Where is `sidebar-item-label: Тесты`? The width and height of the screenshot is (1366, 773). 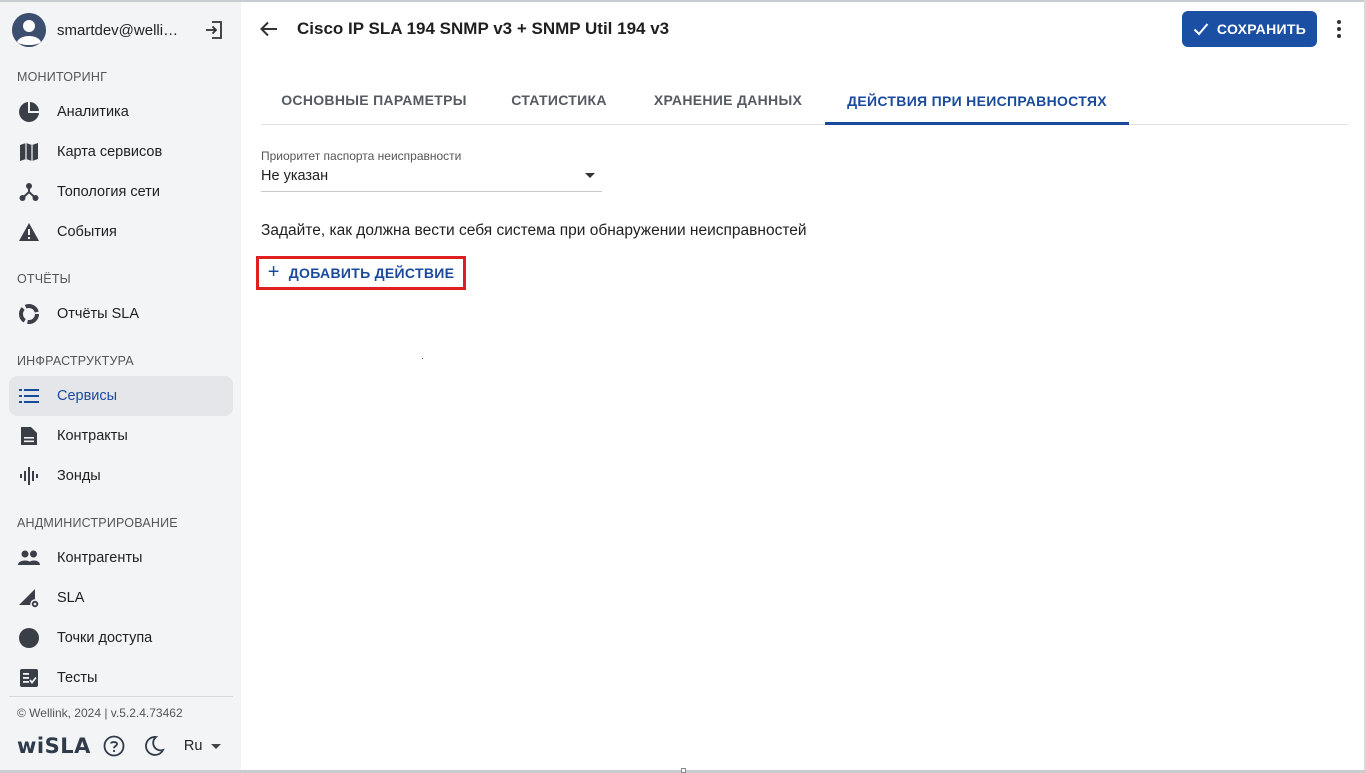 sidebar-item-label: Тесты is located at coordinates (77, 678).